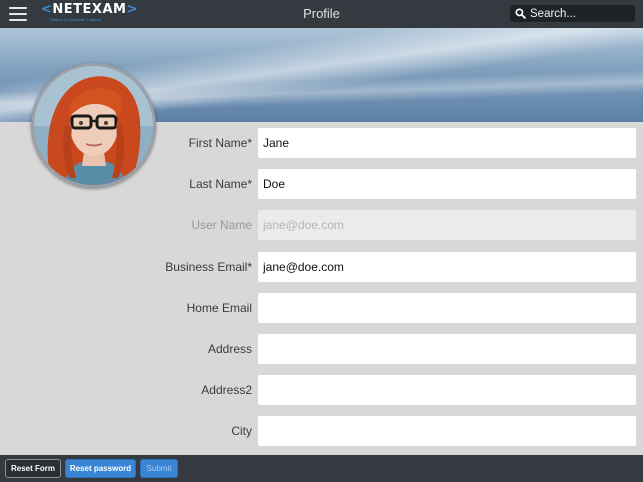  What do you see at coordinates (241, 431) in the screenshot?
I see `city-label: City` at bounding box center [241, 431].